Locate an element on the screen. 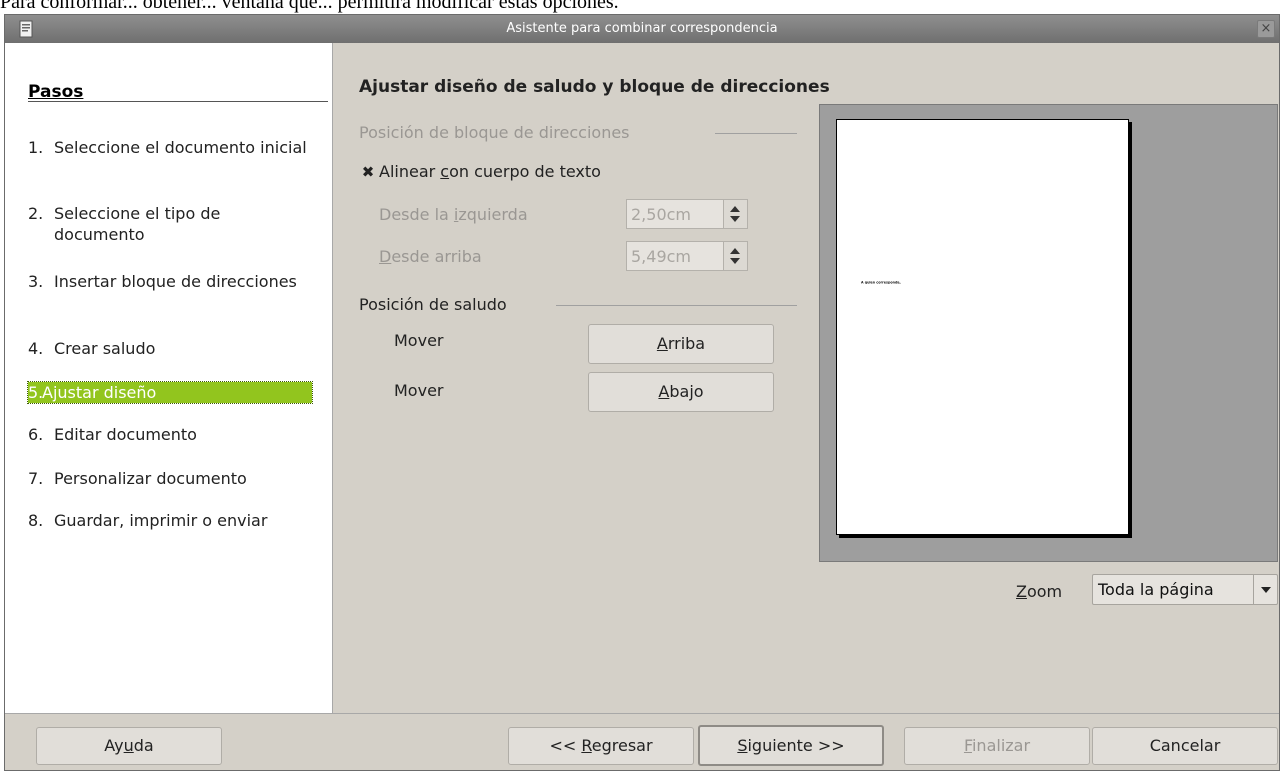 This screenshot has width=1283, height=771. step-number: 7. is located at coordinates (36, 478).